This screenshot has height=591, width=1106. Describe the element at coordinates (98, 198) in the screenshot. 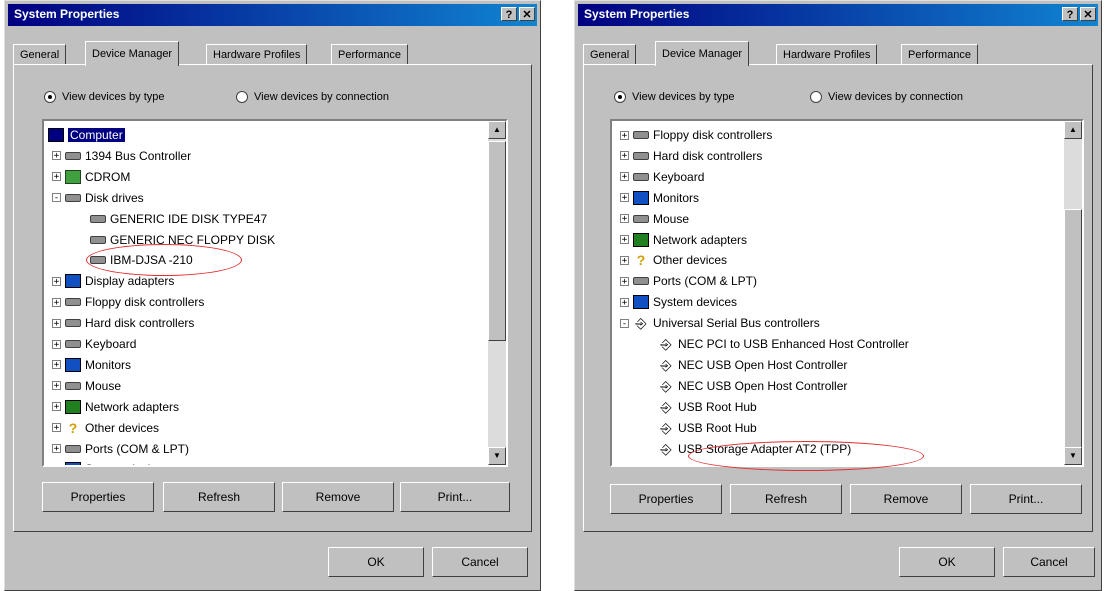

I see `tree-item: - Disk drives` at that location.